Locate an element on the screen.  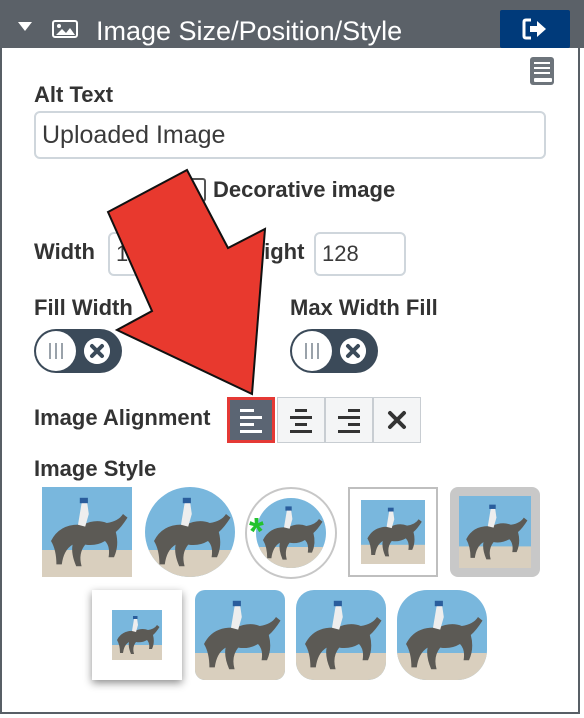
image-style-label: Image Style is located at coordinates (95, 468).